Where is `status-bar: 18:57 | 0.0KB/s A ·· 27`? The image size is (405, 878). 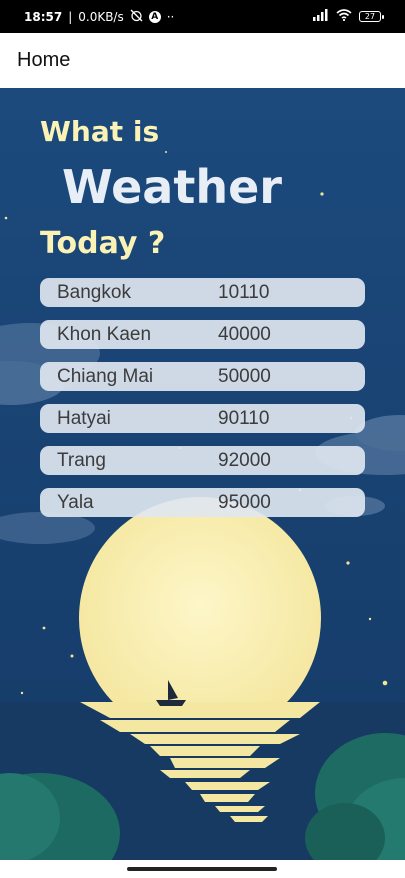
status-bar: 18:57 | 0.0KB/s A ·· 27 is located at coordinates (202, 16).